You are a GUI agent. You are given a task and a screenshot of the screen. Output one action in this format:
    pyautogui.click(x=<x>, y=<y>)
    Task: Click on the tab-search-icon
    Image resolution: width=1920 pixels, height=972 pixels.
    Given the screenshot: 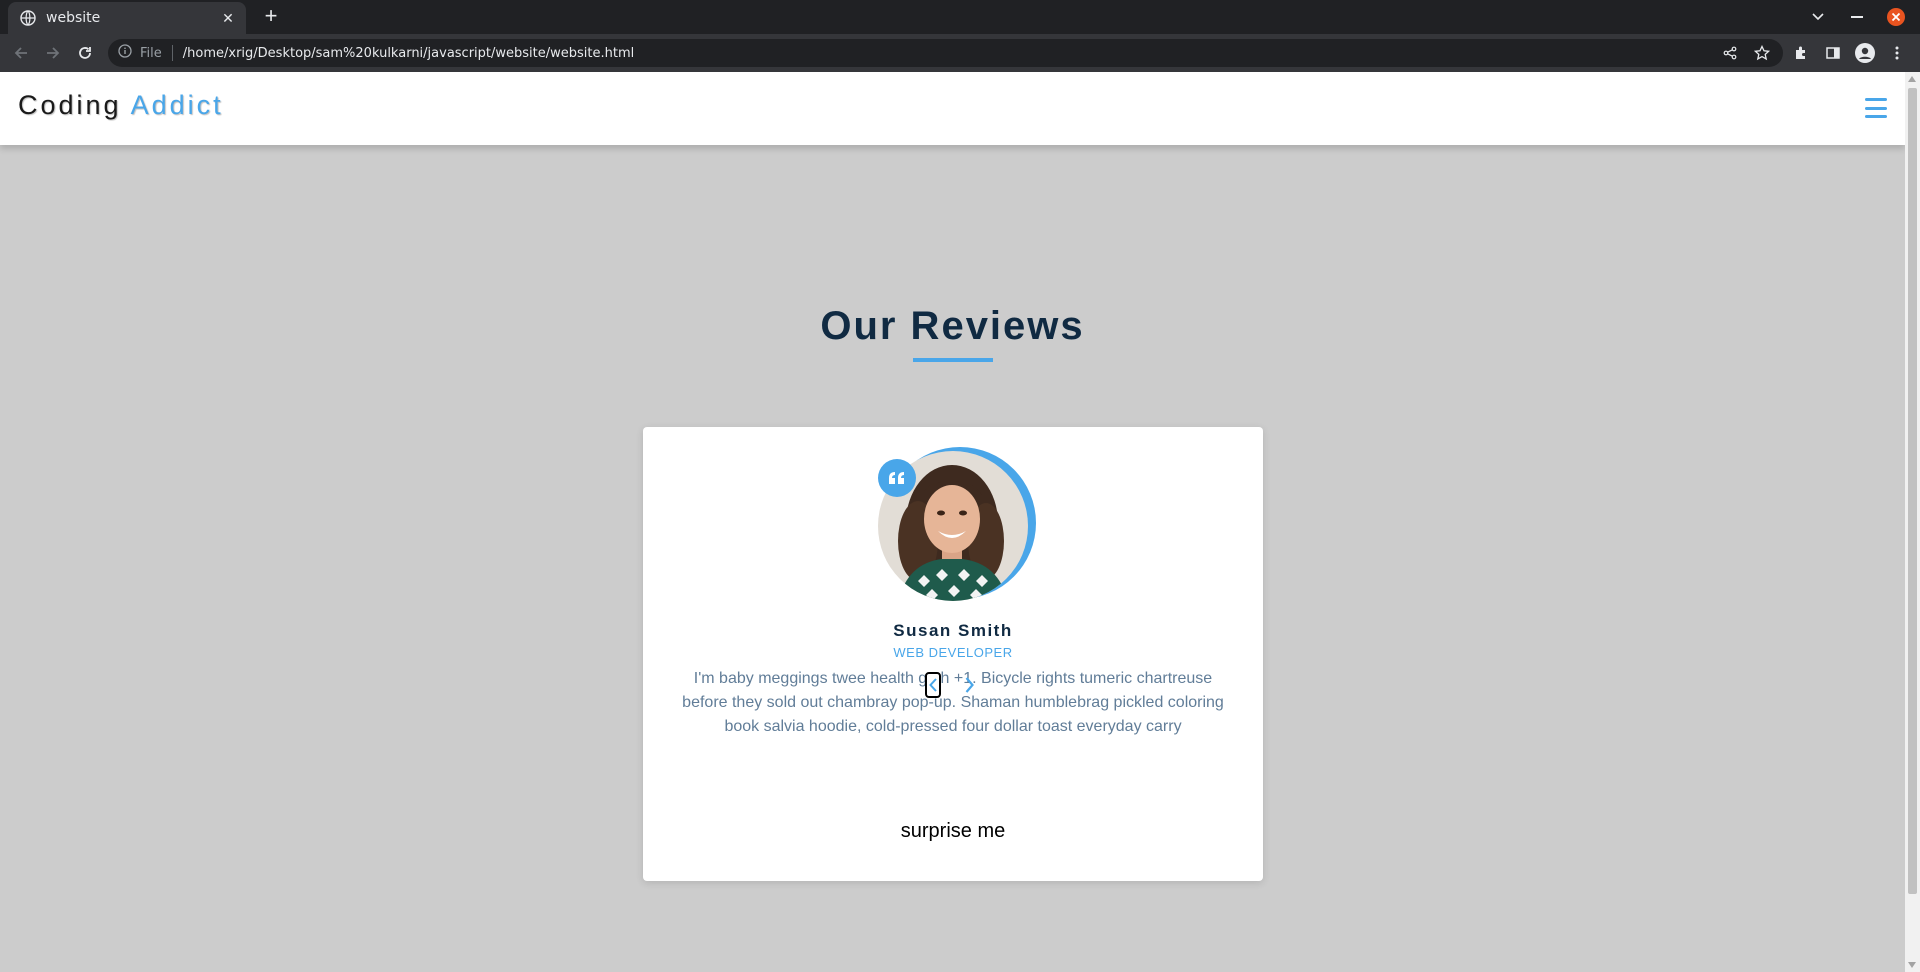 What is the action you would take?
    pyautogui.click(x=1818, y=17)
    